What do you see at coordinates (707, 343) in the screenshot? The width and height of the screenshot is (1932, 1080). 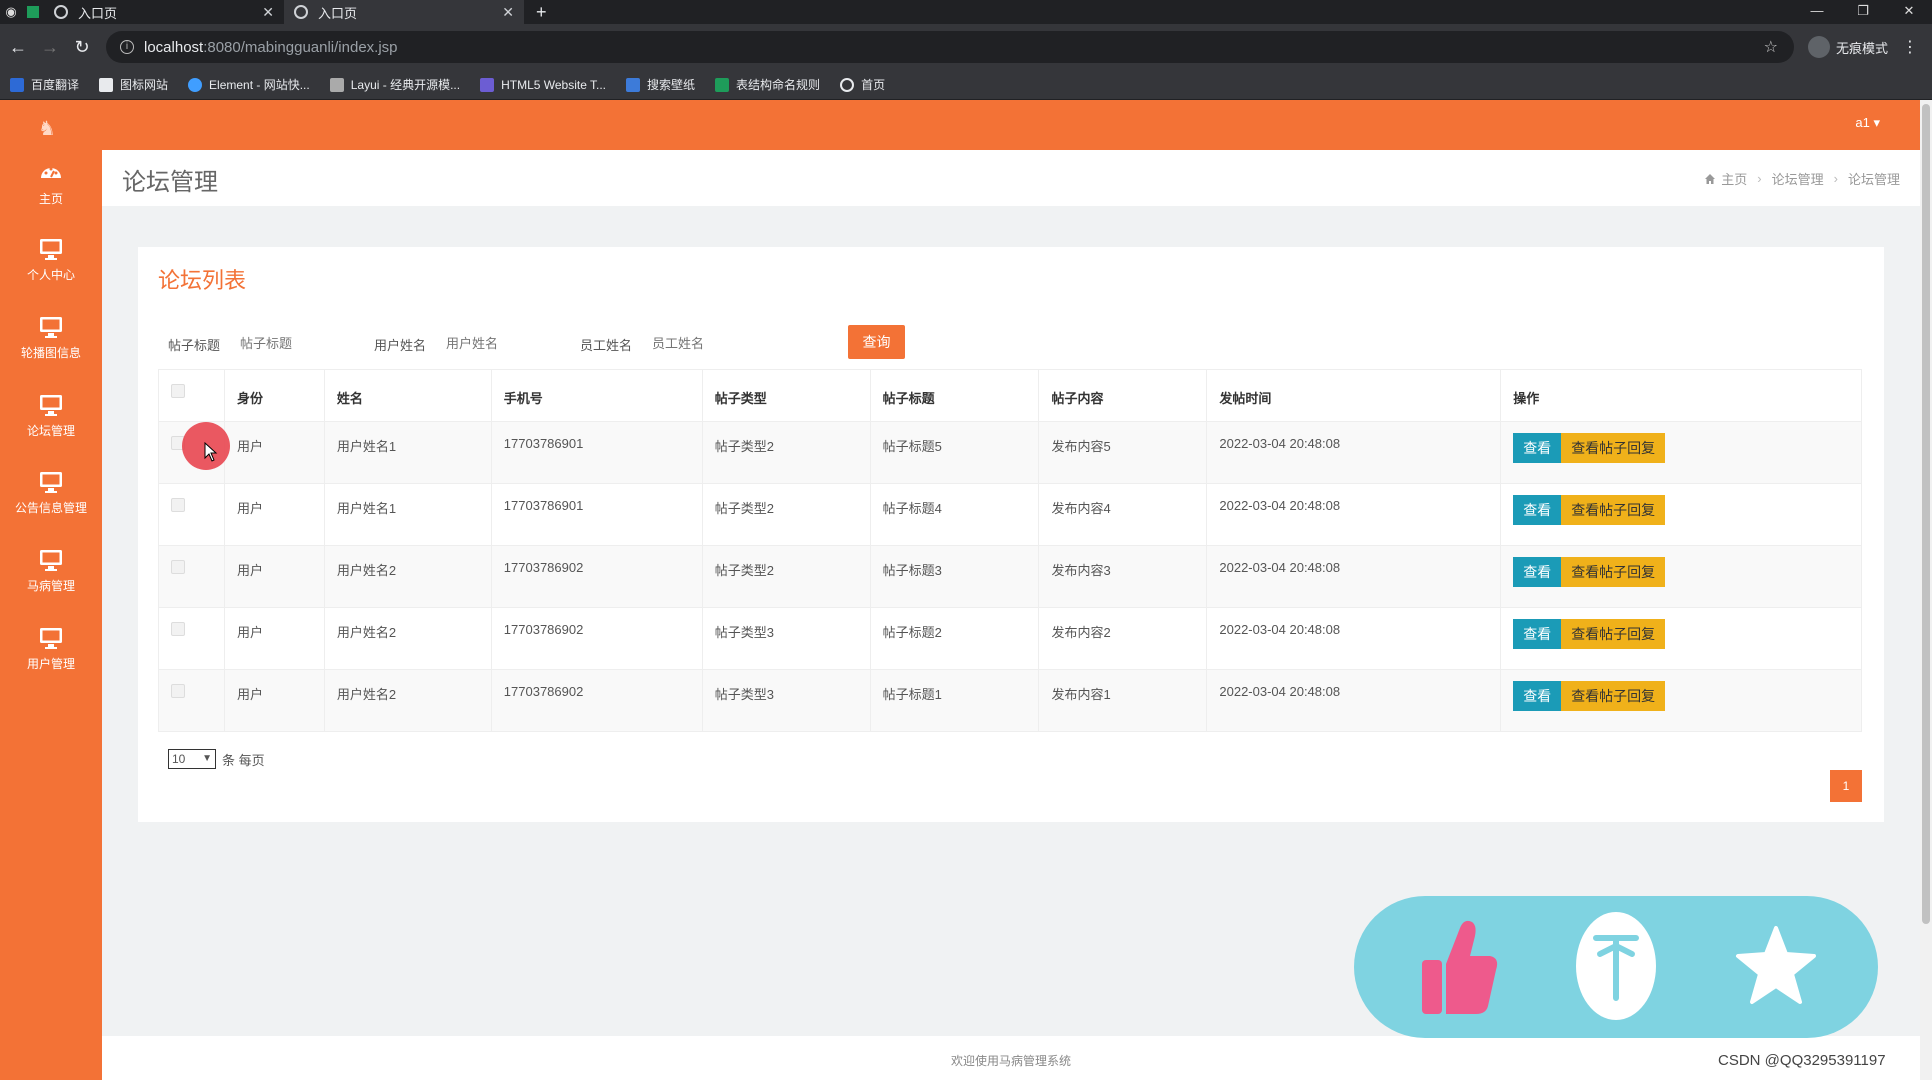 I see `staff-name-search-input` at bounding box center [707, 343].